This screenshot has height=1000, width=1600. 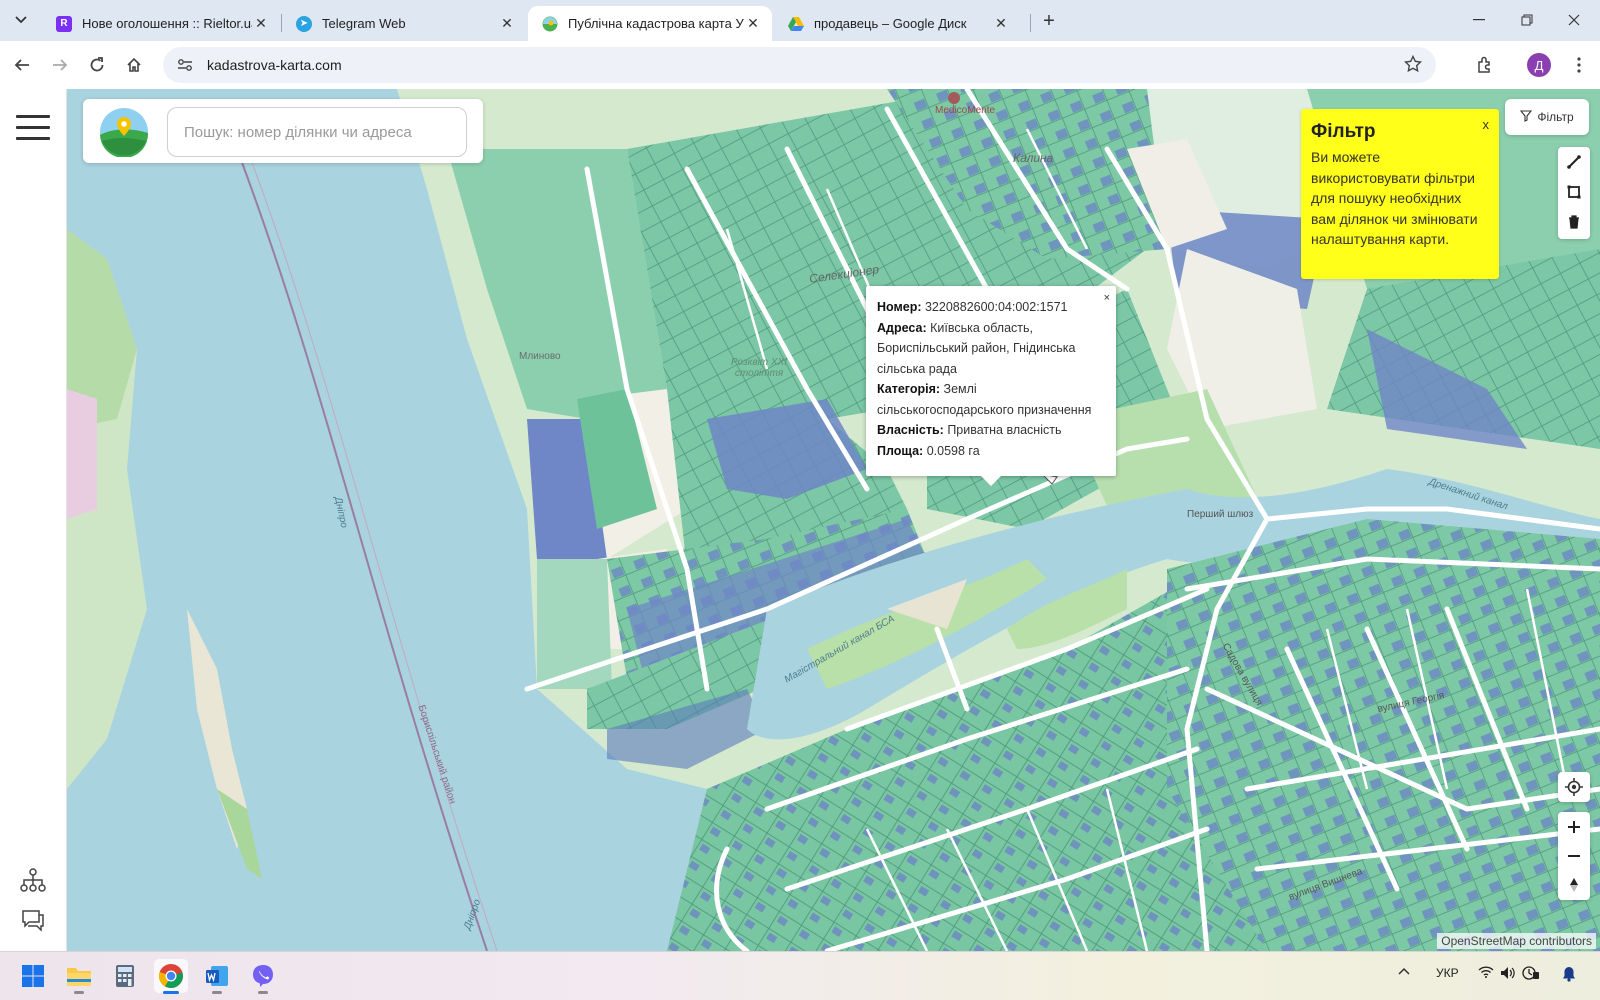 I want to click on zoom-in-button, so click(x=1574, y=827).